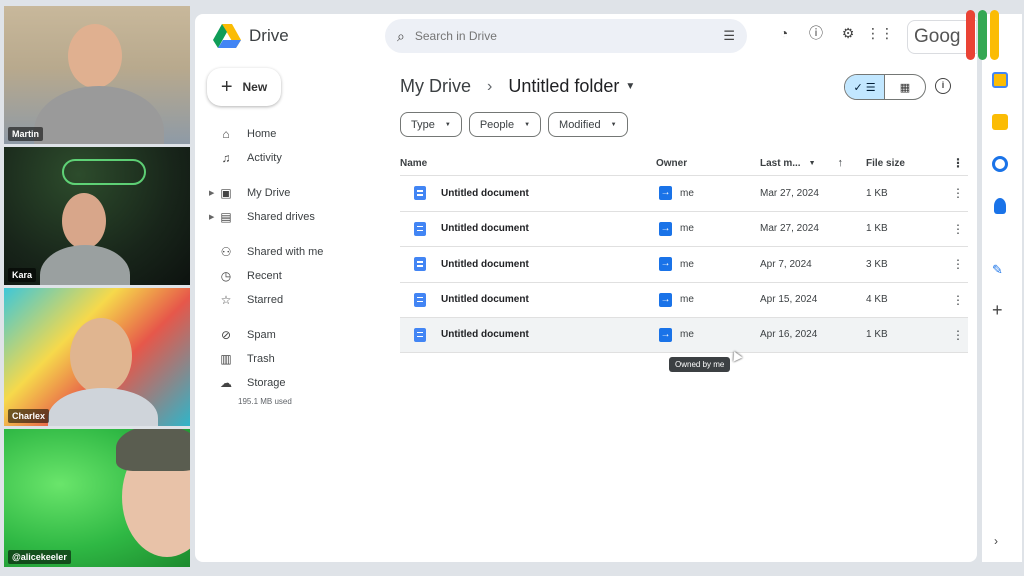  I want to click on contacts-icon, so click(1000, 206).